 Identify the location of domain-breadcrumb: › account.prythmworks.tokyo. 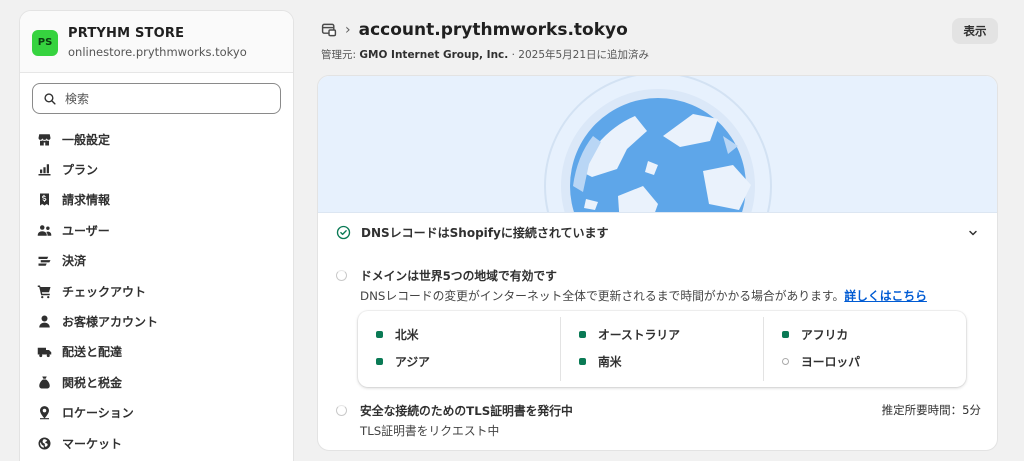
(474, 30).